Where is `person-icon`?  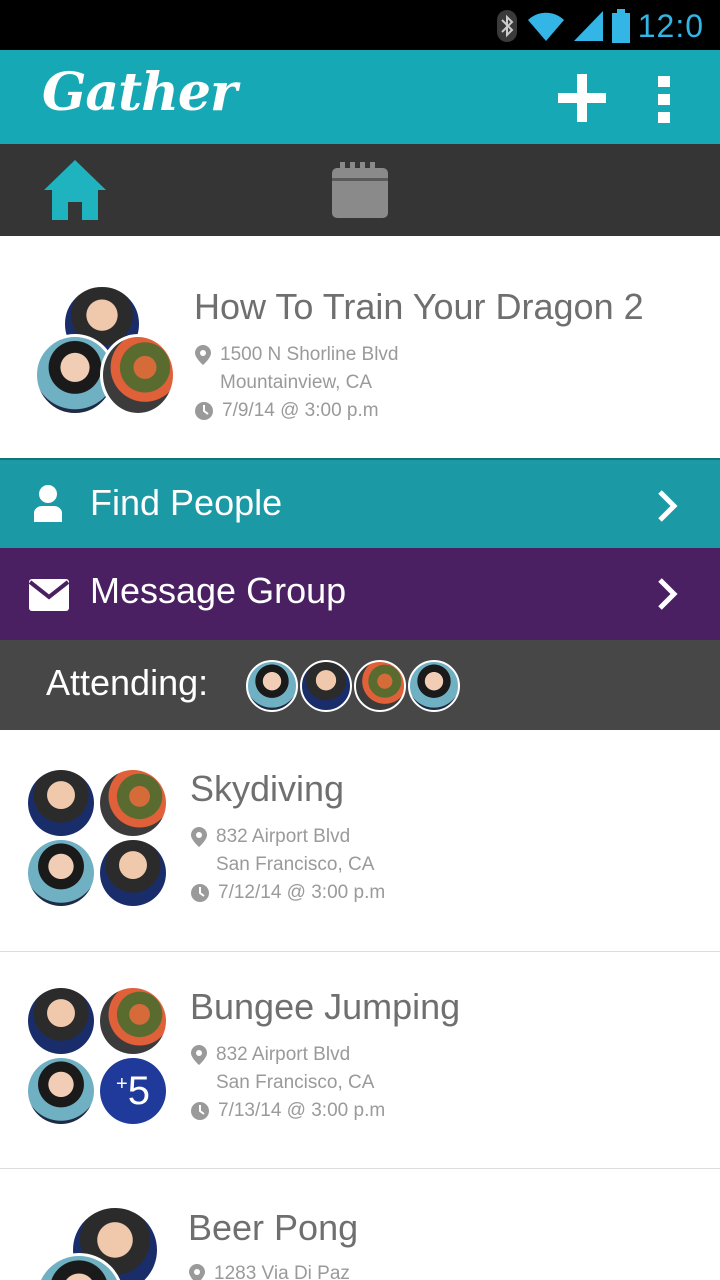 person-icon is located at coordinates (48, 503).